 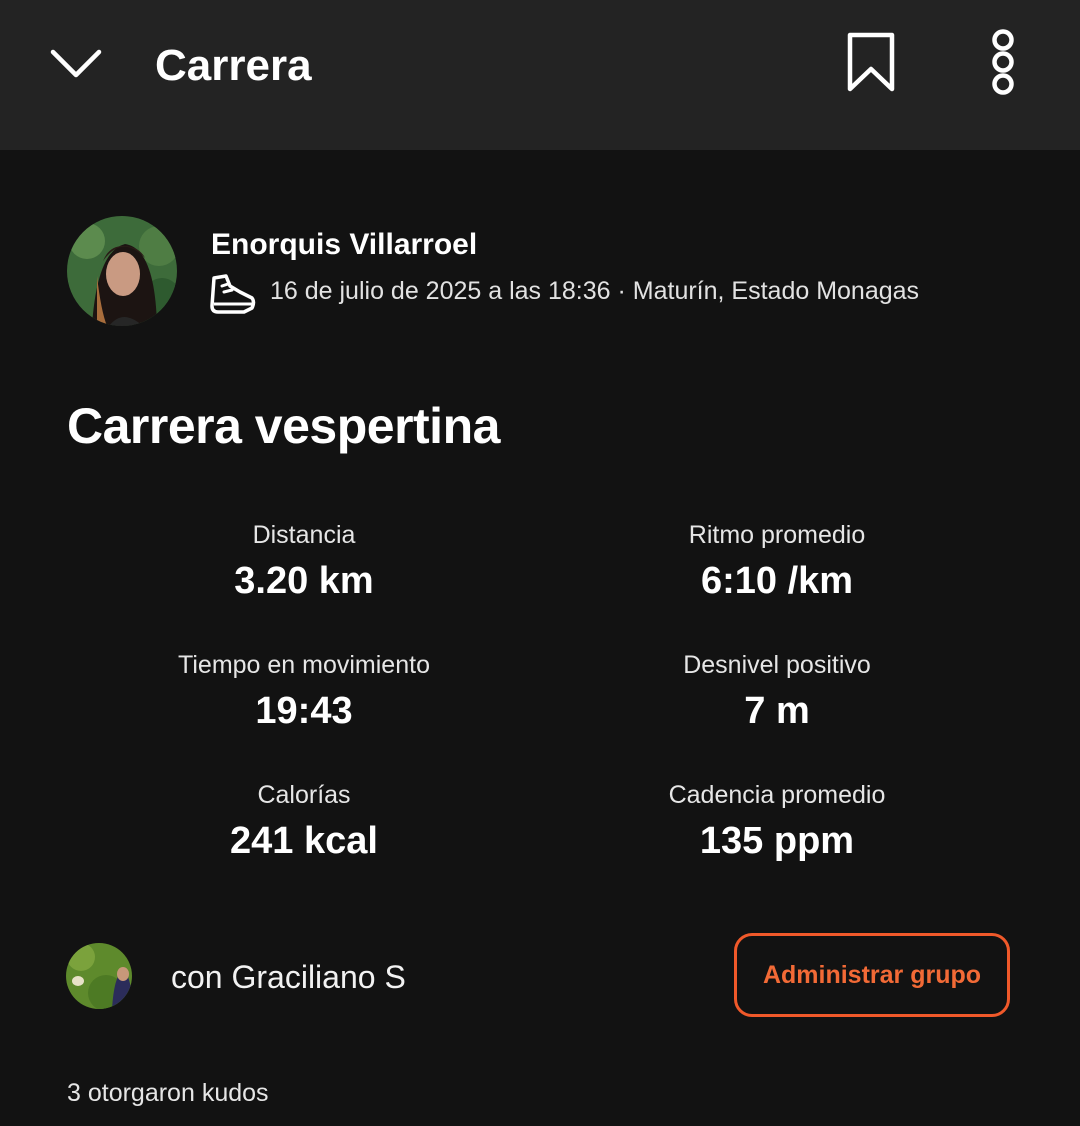 What do you see at coordinates (872, 975) in the screenshot?
I see `manage-group-button: Administrar grupo` at bounding box center [872, 975].